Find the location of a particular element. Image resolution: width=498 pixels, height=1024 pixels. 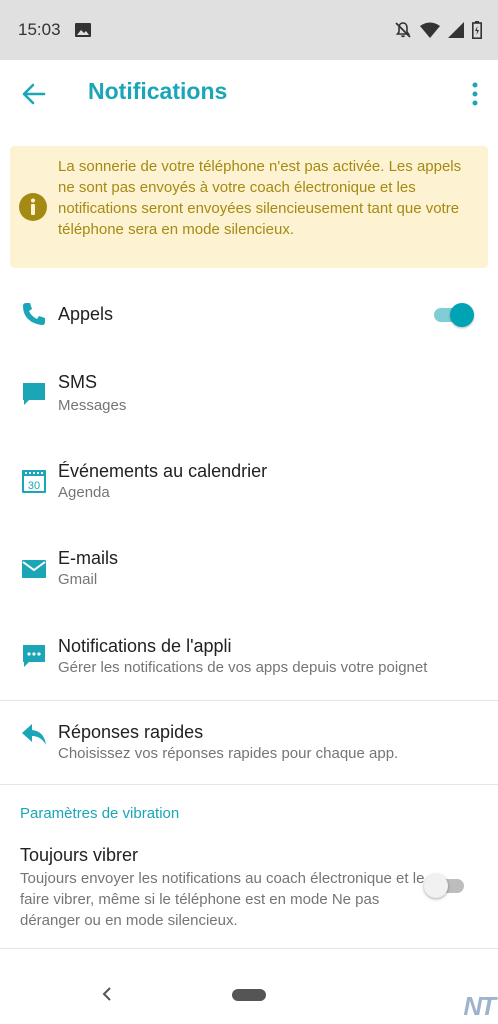

system-navigation-bar: NT is located at coordinates (249, 992).